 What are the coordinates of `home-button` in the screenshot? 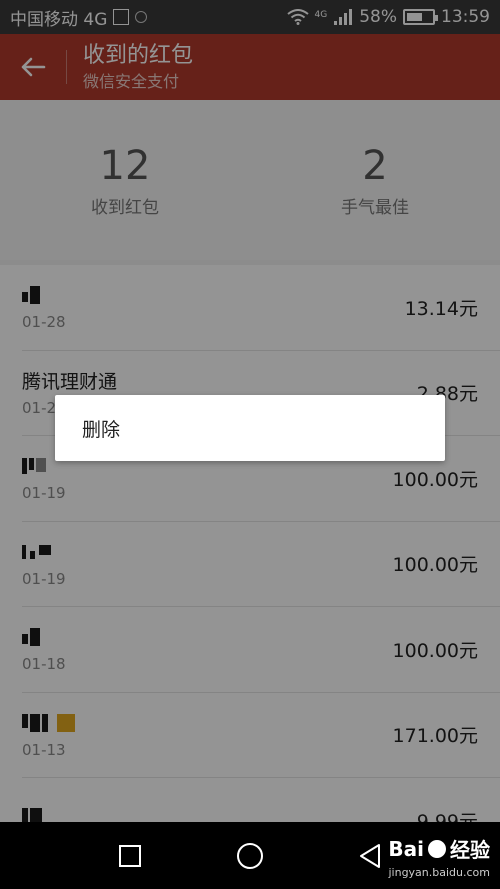 It's located at (250, 856).